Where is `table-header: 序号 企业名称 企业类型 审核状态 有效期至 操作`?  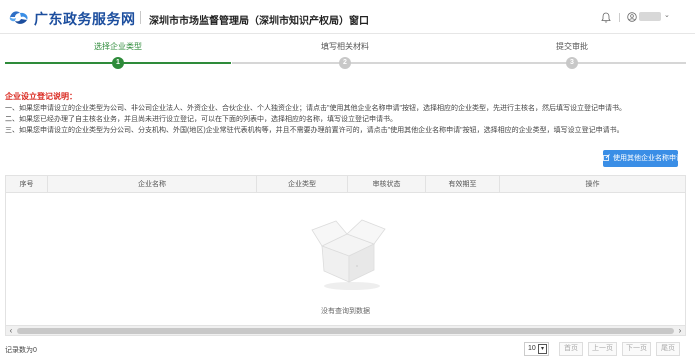 table-header: 序号 企业名称 企业类型 审核状态 有效期至 操作 is located at coordinates (345, 184).